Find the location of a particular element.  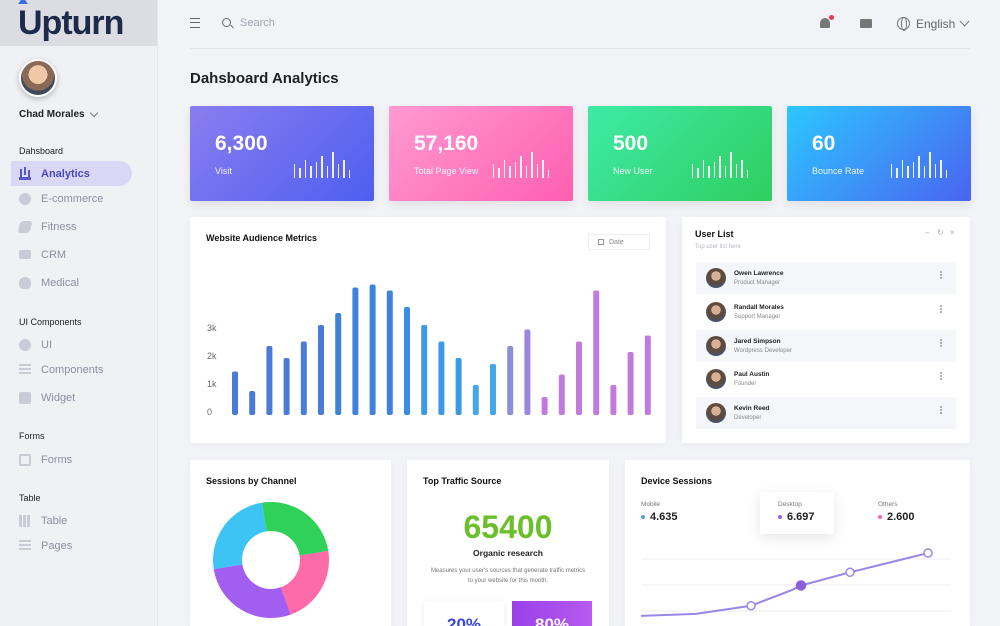

sidebar-item-forms: Forms is located at coordinates (71, 459).